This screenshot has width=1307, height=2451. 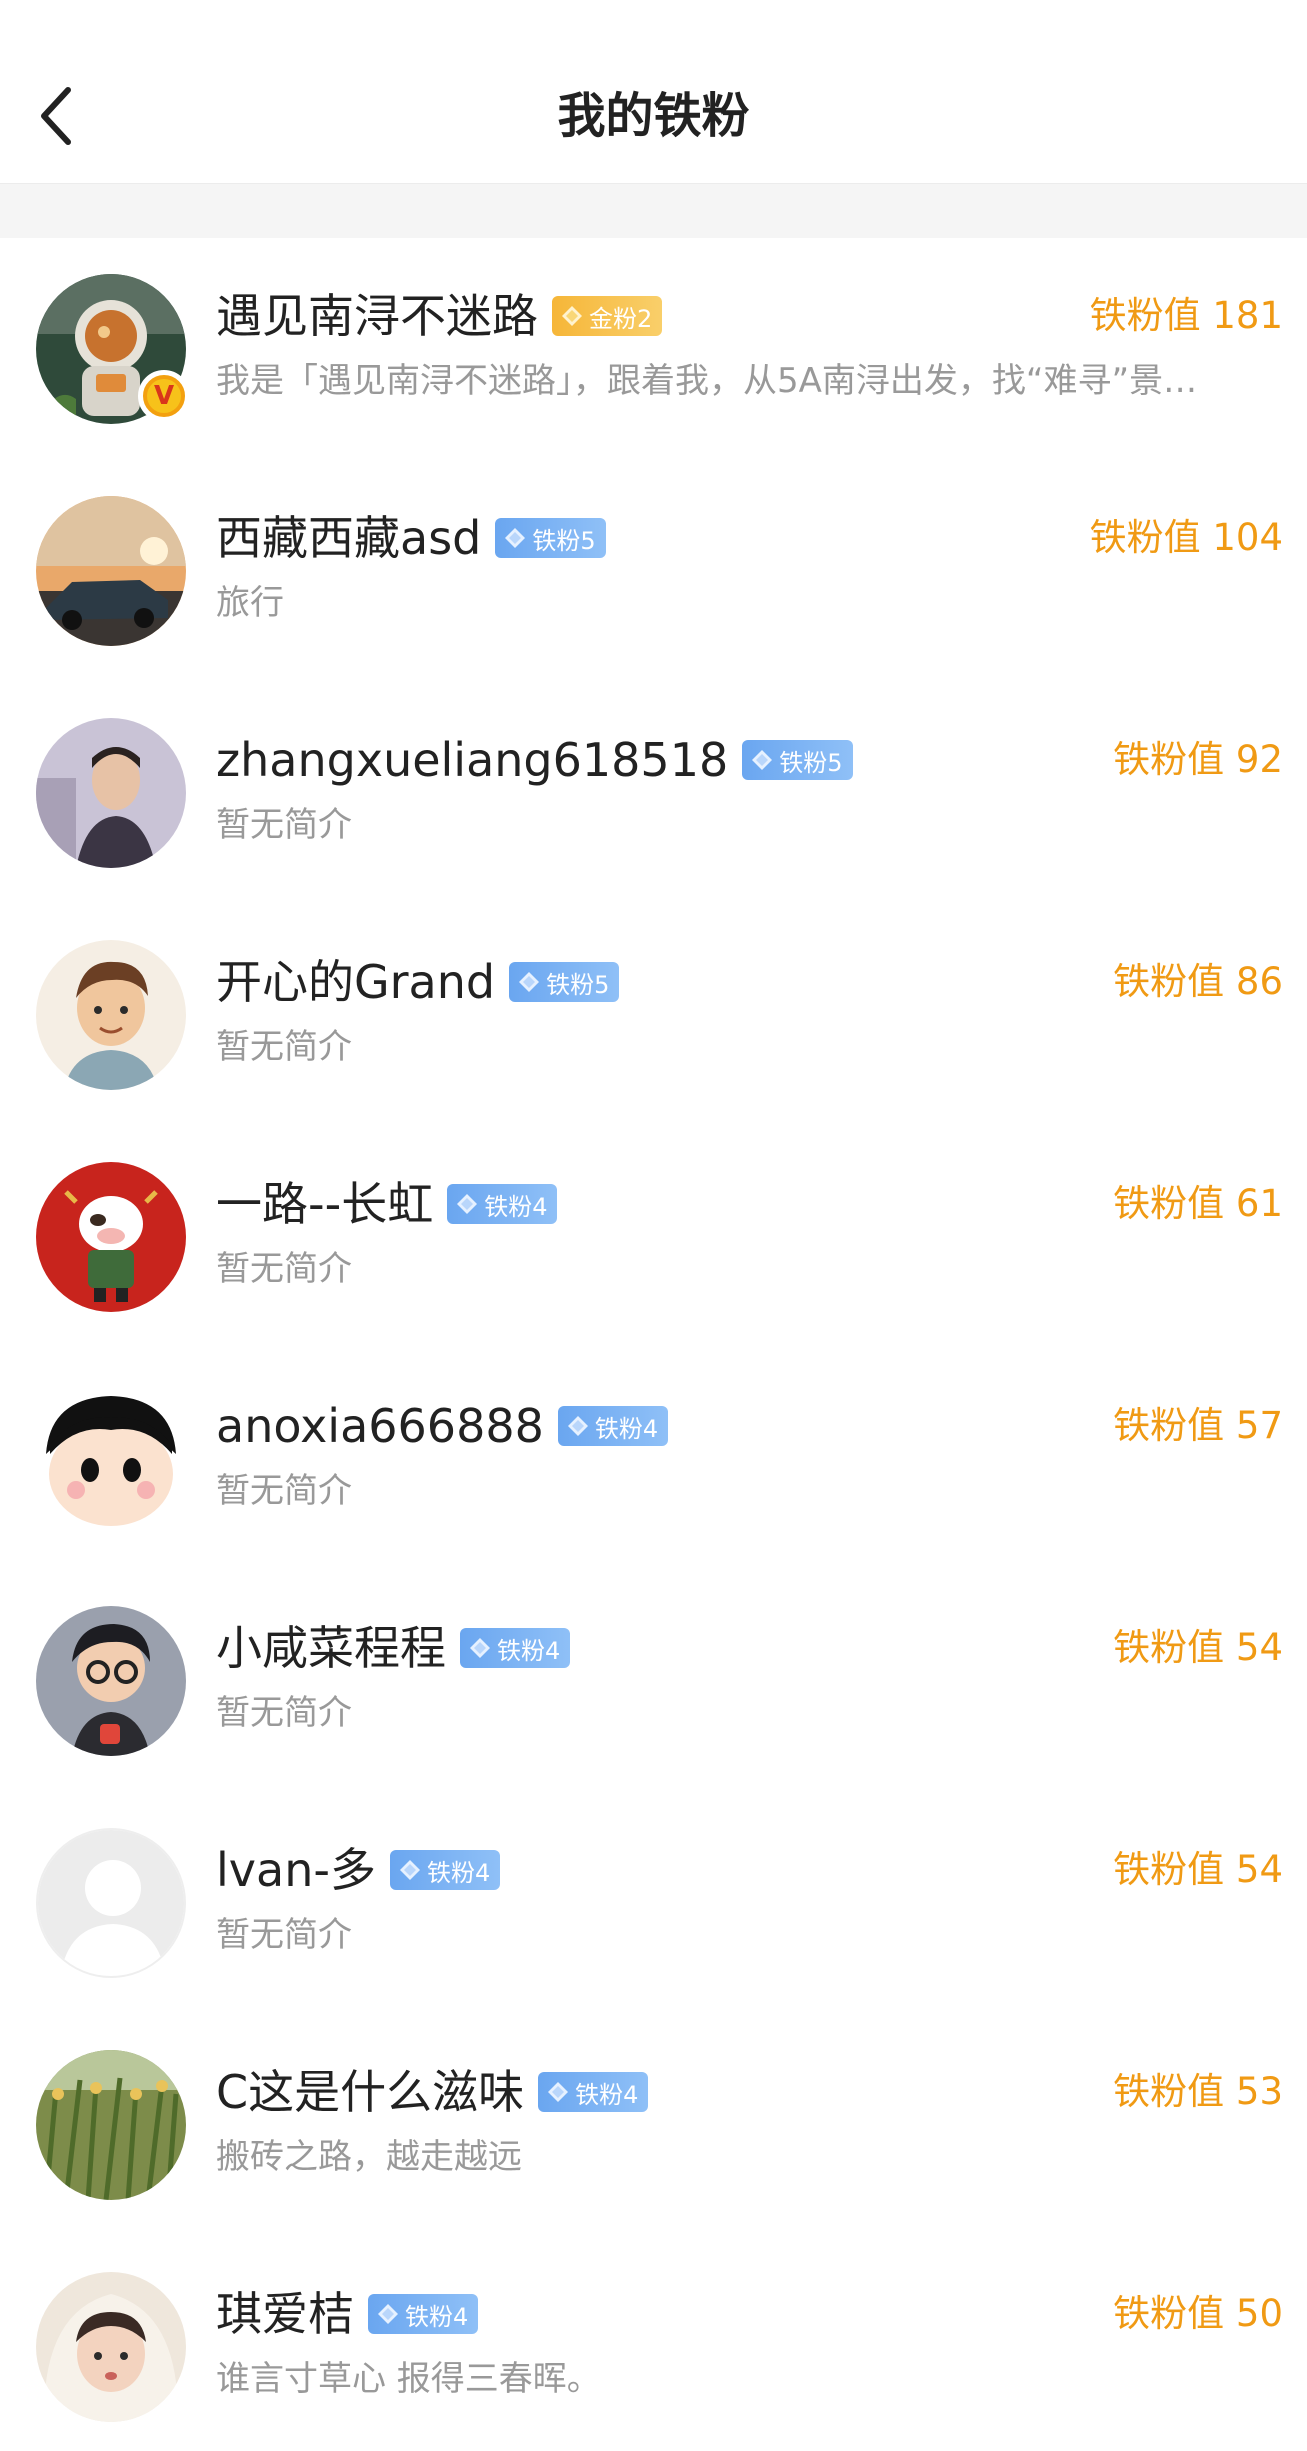 I want to click on page-title: 我的铁粉, so click(x=653, y=116).